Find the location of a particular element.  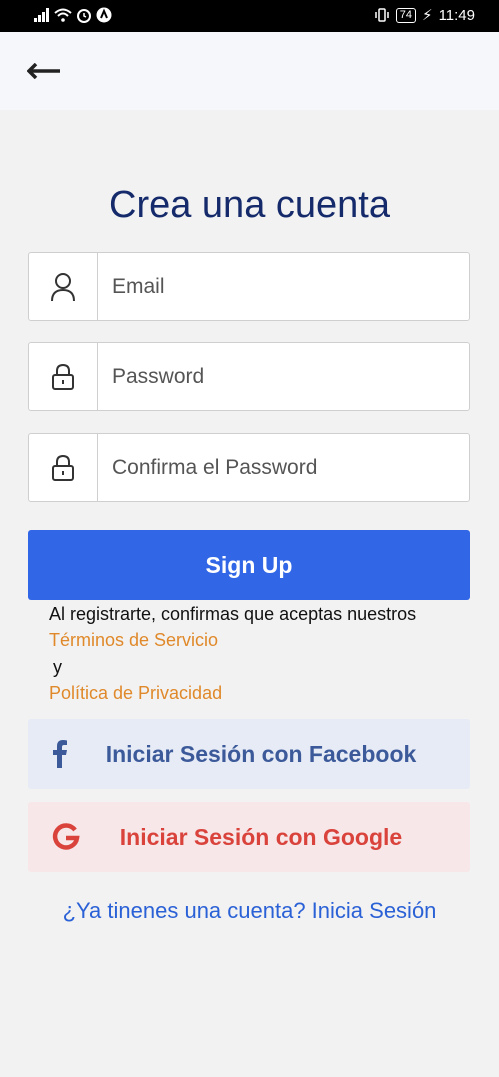

back-button is located at coordinates (44, 71).